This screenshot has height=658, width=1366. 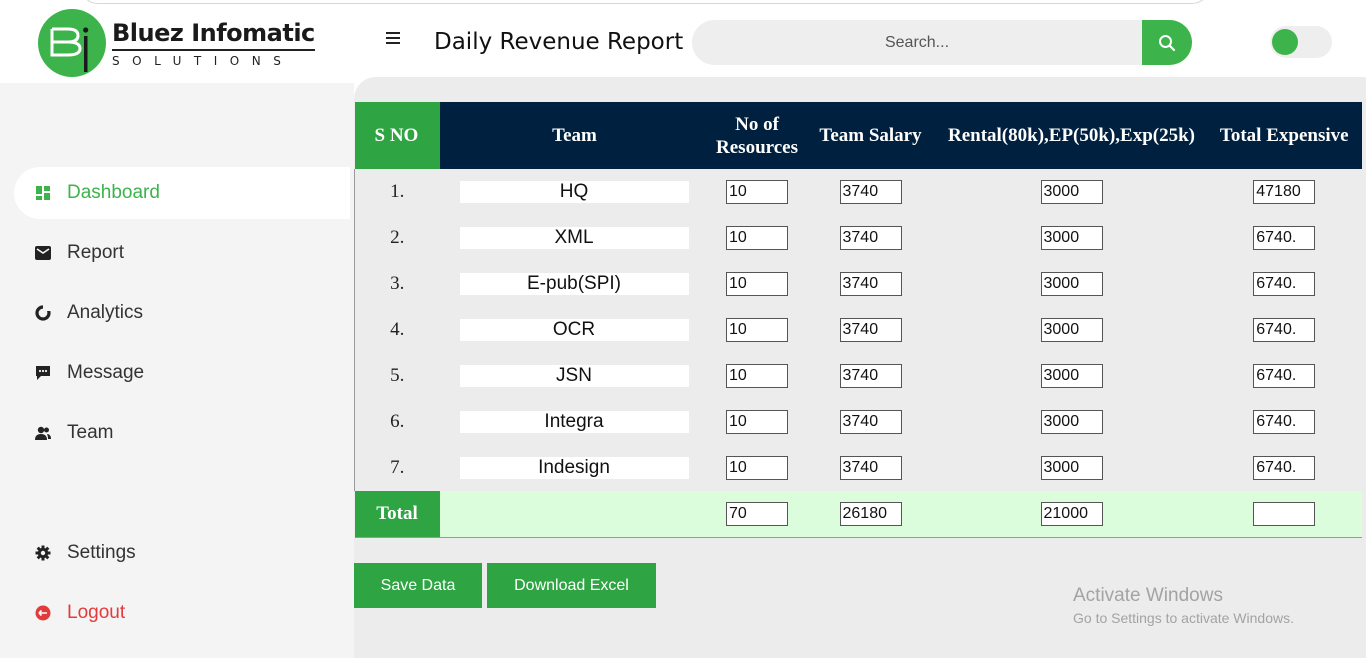 I want to click on sidebar-item-analytics: Analytics, so click(x=182, y=313).